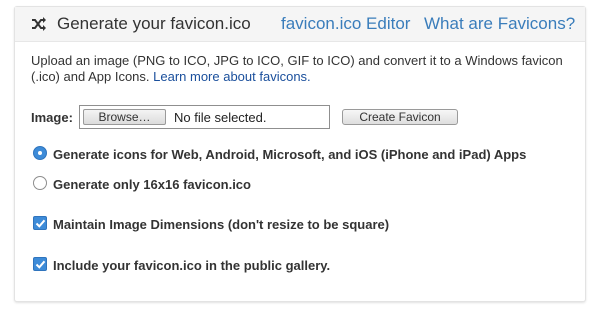  Describe the element at coordinates (40, 153) in the screenshot. I see `radio-all-icons` at that location.